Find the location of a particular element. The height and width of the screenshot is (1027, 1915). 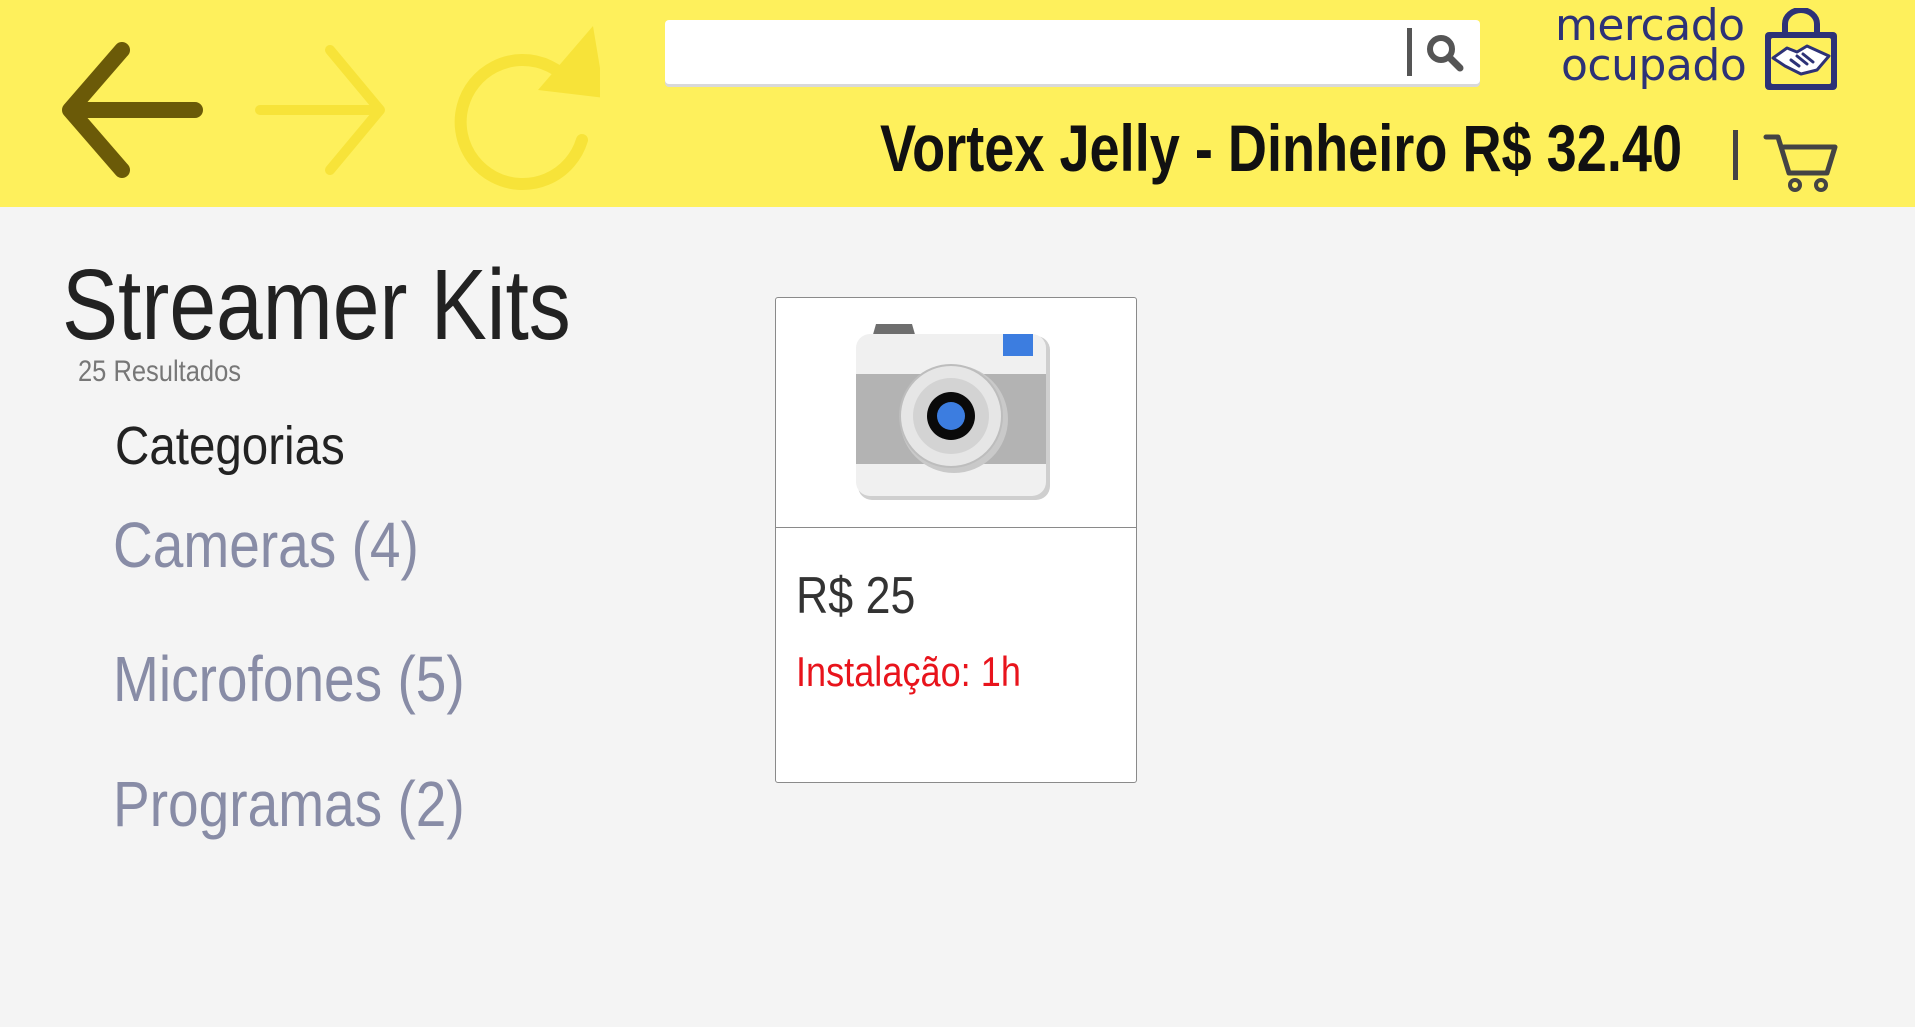

search-button is located at coordinates (1445, 53).